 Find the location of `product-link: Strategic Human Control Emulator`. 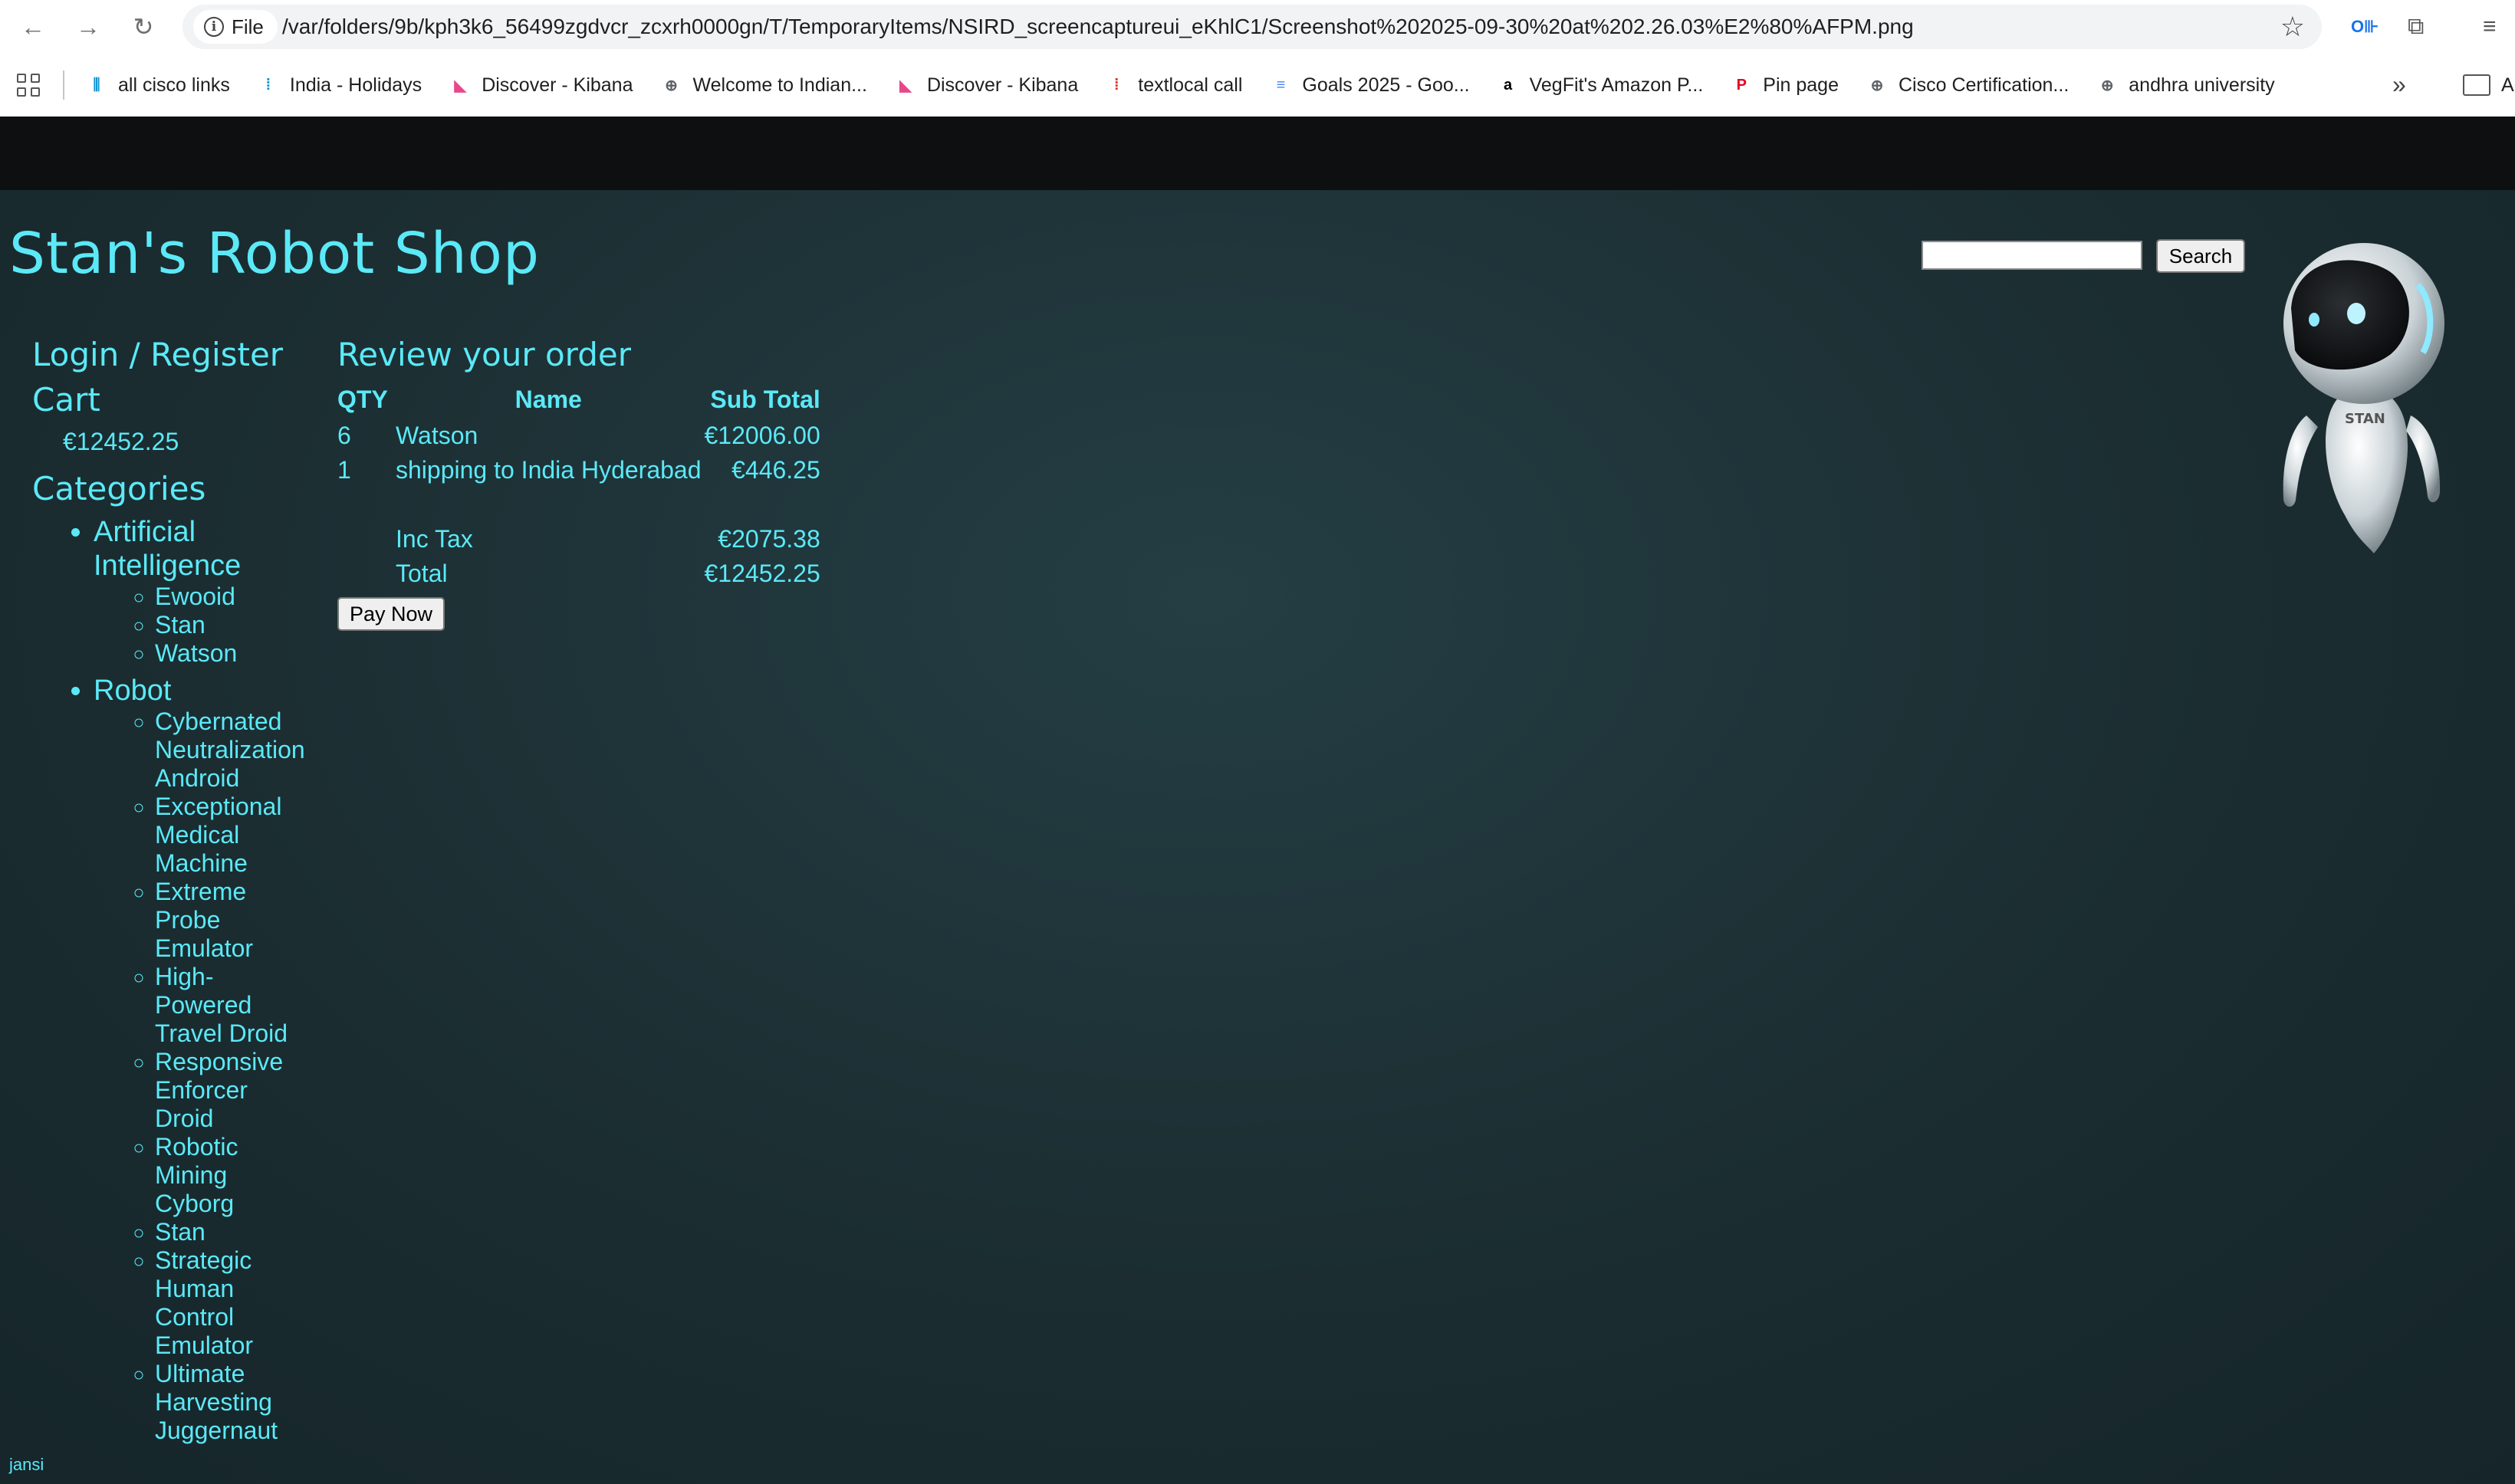

product-link: Strategic Human Control Emulator is located at coordinates (231, 1303).